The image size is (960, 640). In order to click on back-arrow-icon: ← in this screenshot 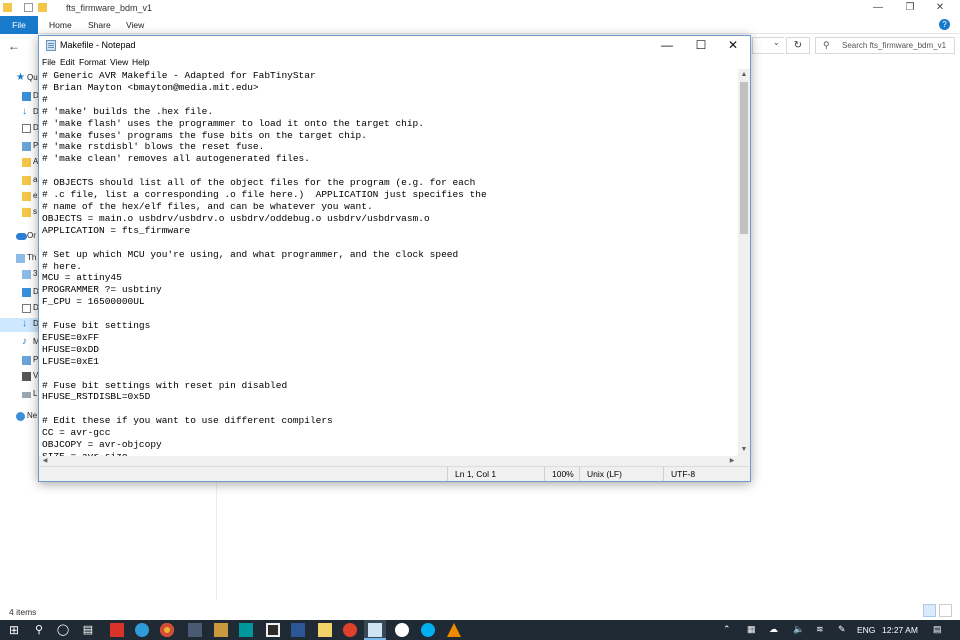, I will do `click(14, 46)`.